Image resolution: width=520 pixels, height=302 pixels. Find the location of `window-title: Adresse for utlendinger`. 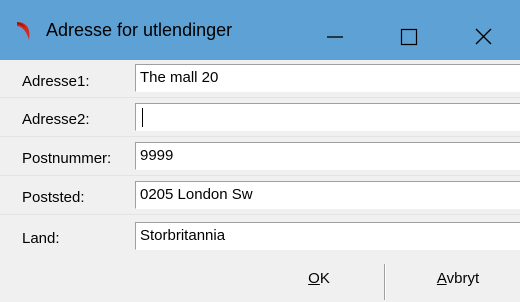

window-title: Adresse for utlendinger is located at coordinates (139, 30).